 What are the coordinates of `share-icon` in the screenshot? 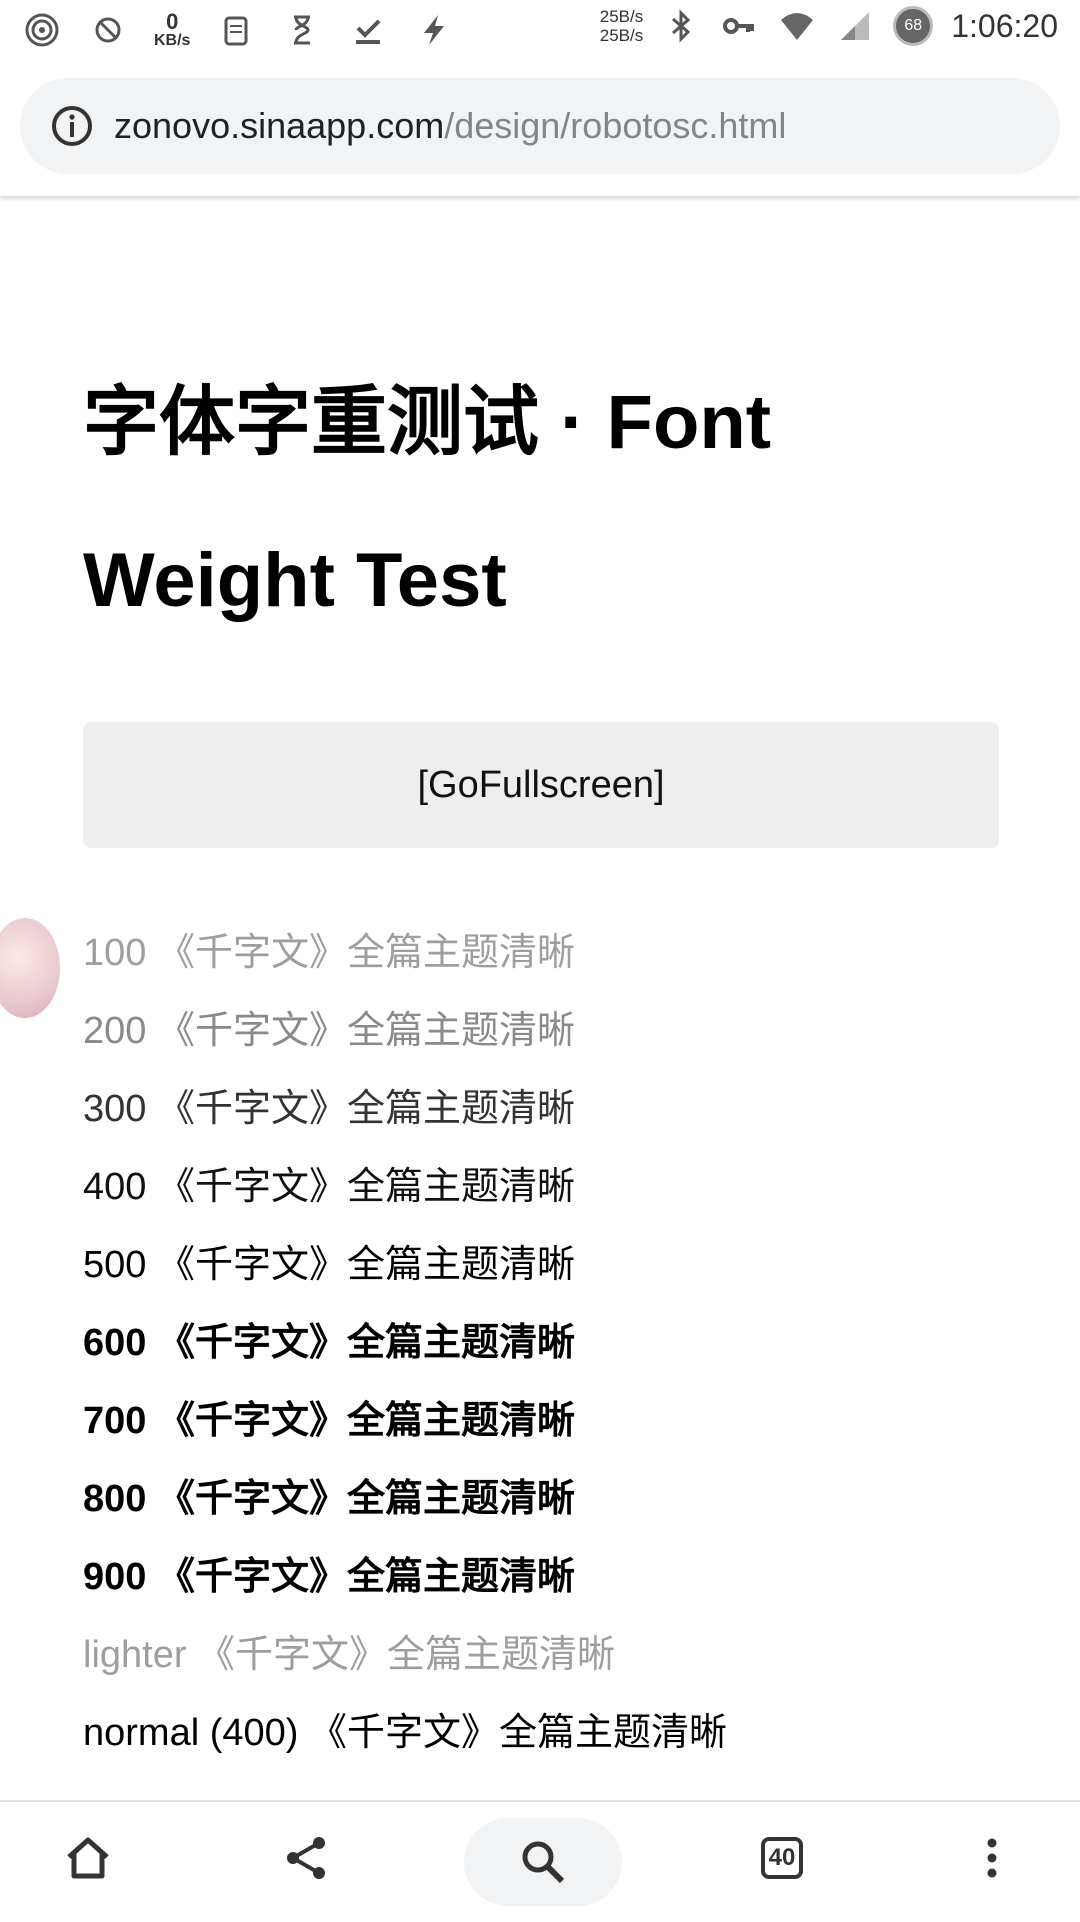 It's located at (306, 1858).